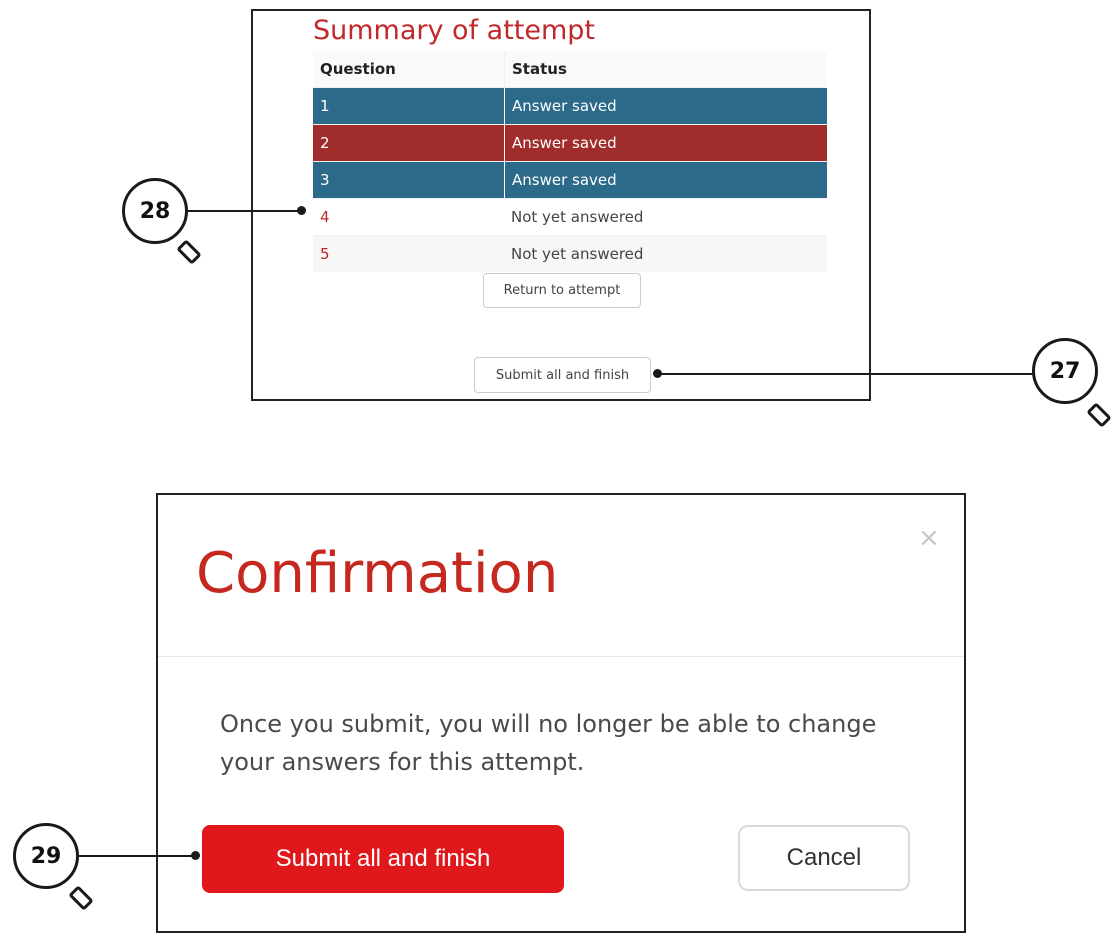 Image resolution: width=1117 pixels, height=933 pixels. Describe the element at coordinates (929, 538) in the screenshot. I see `close-icon: ×` at that location.